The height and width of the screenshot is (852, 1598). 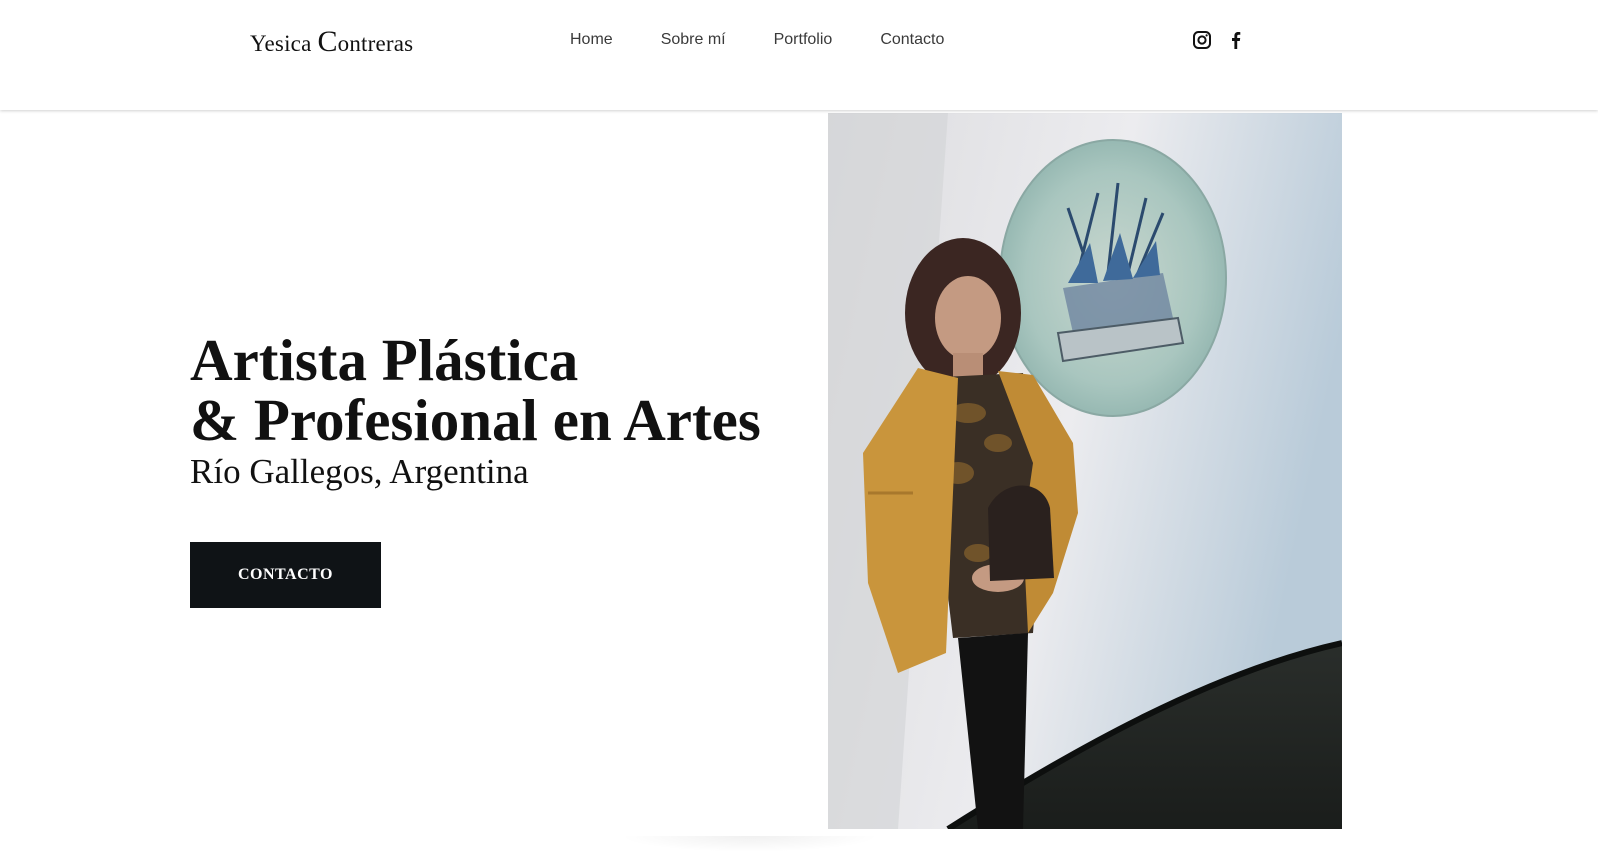 I want to click on contact-button: CONTACTO, so click(x=285, y=575).